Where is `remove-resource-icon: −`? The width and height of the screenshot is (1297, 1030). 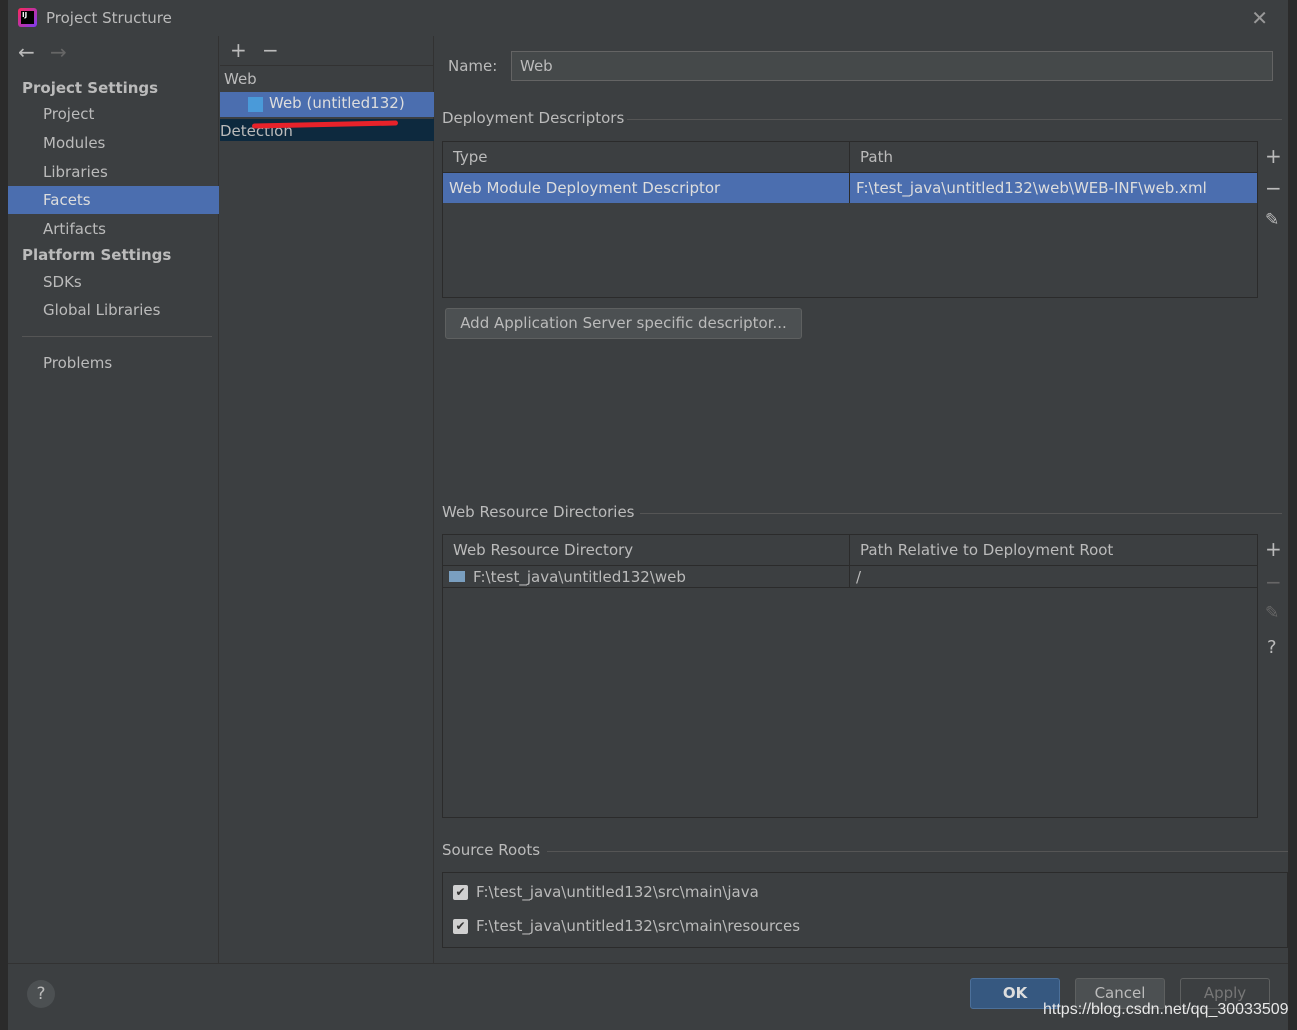
remove-resource-icon: − is located at coordinates (1273, 582).